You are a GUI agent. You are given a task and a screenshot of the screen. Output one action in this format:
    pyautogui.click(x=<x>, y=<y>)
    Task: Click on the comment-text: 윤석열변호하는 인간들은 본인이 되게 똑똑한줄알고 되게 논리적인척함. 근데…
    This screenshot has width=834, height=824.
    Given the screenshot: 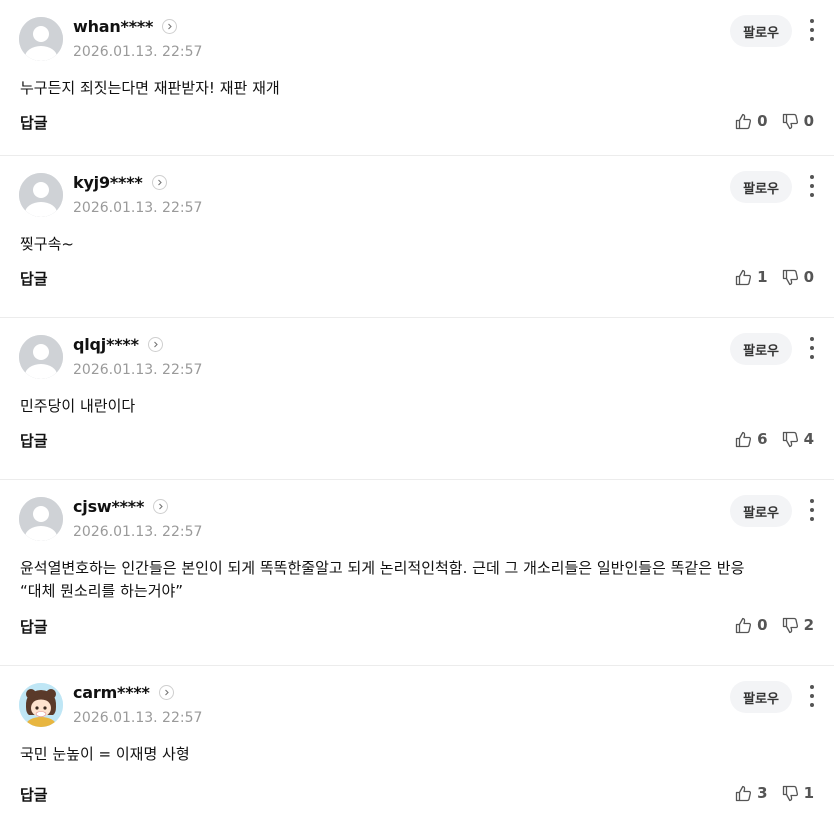 What is the action you would take?
    pyautogui.click(x=382, y=579)
    